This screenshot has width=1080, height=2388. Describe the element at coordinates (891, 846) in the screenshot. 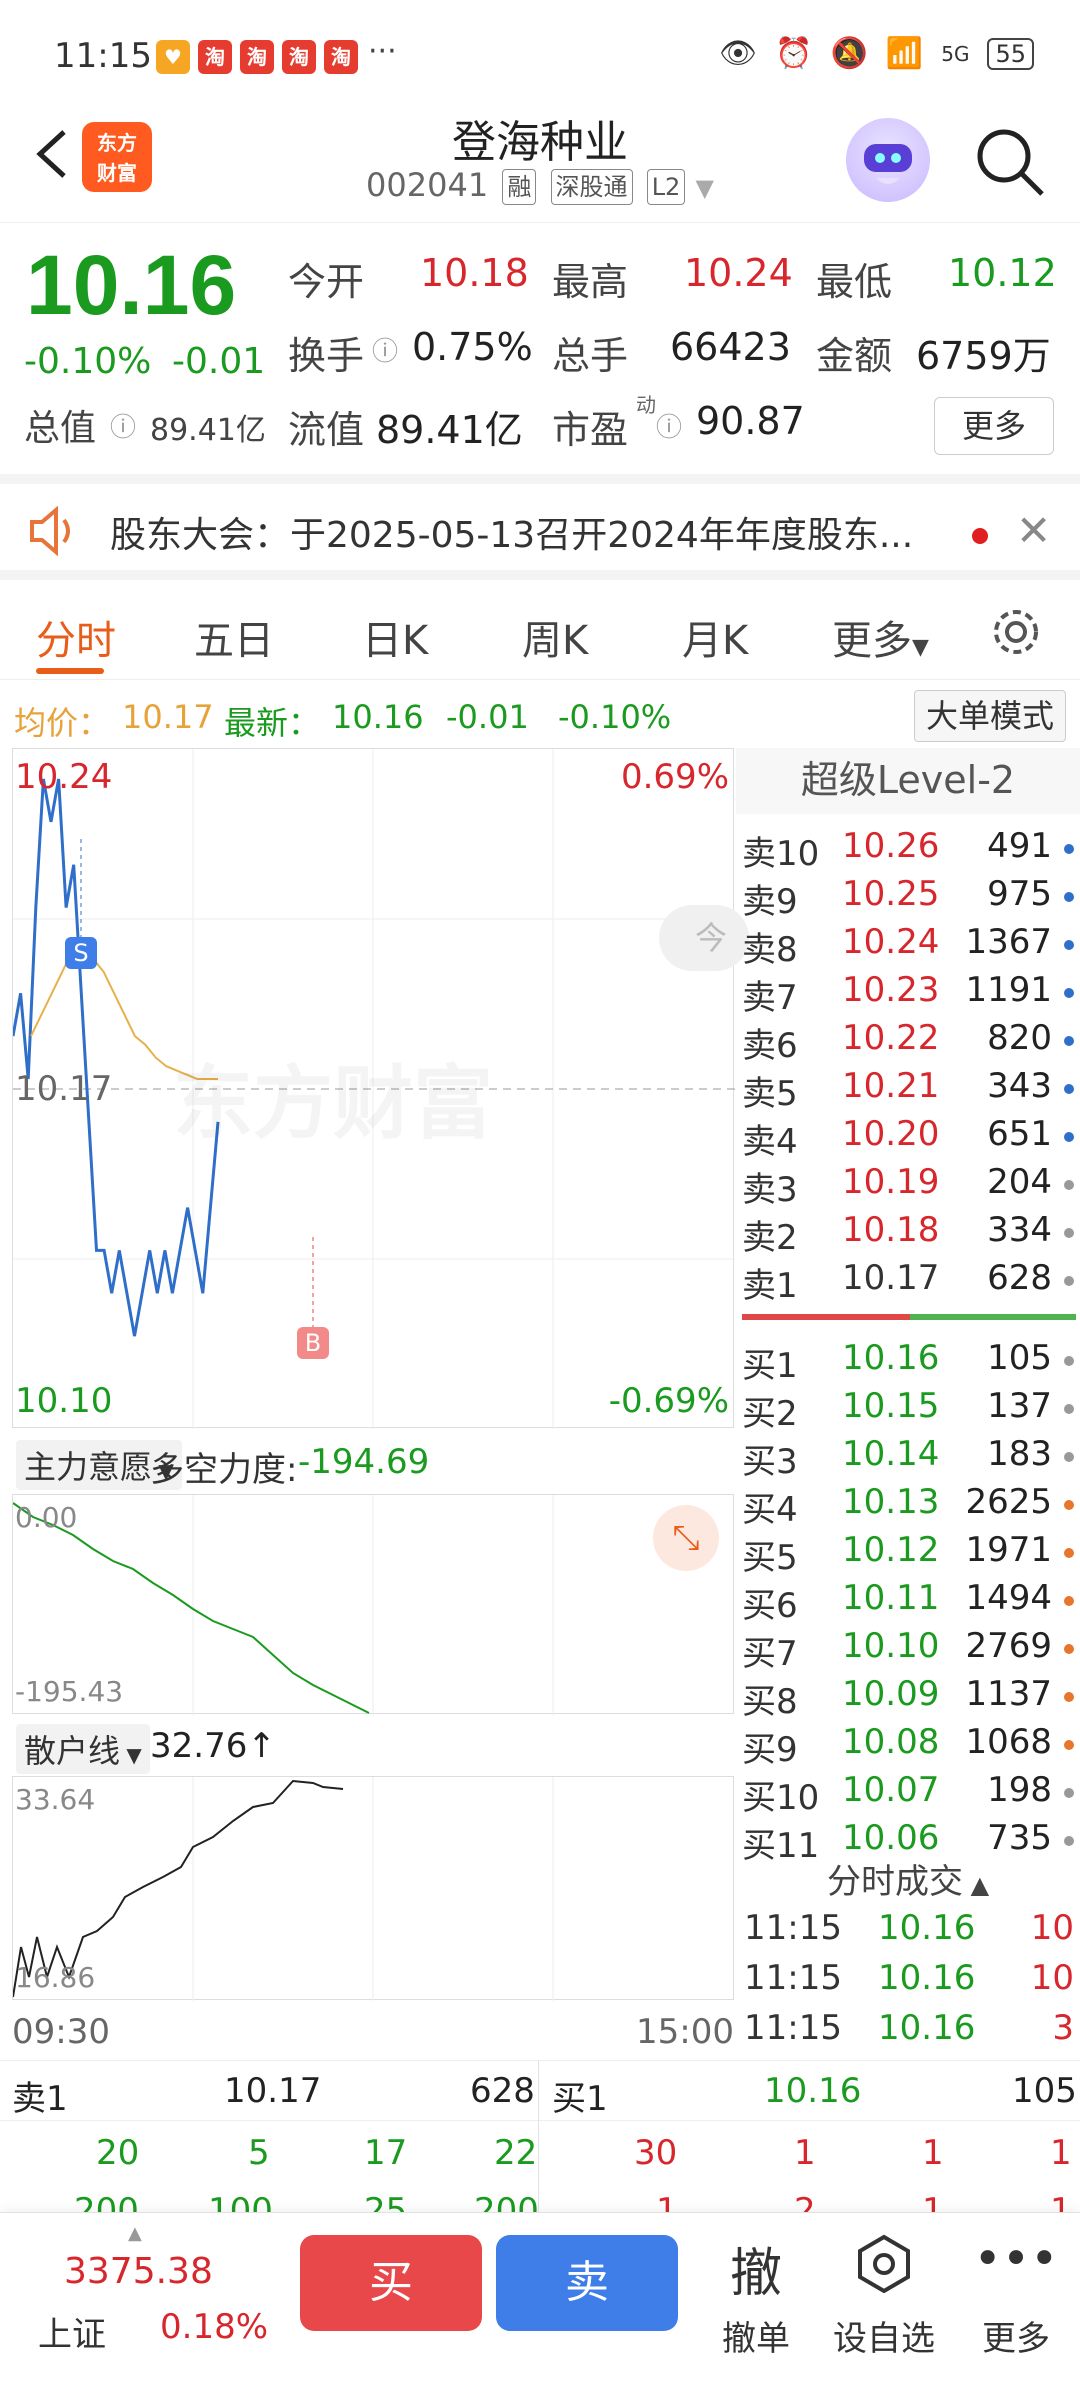

I see `ask-price: 10.26` at that location.